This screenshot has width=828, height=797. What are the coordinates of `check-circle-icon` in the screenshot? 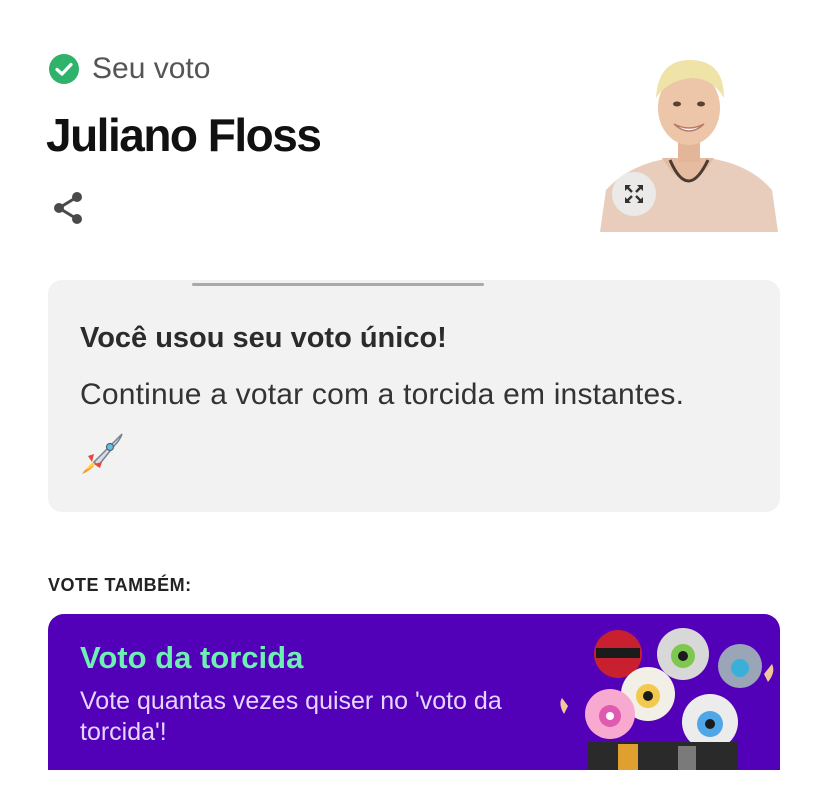 It's located at (64, 69).